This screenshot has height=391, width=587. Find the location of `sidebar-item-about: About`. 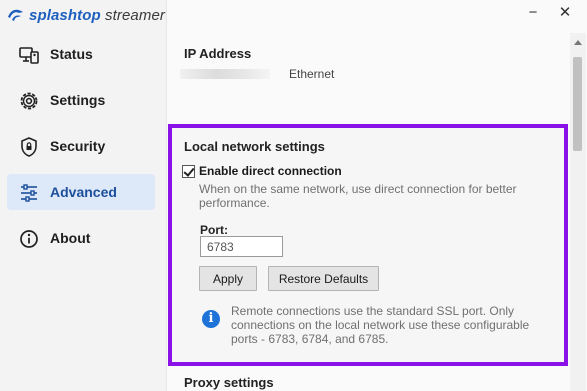

sidebar-item-about: About is located at coordinates (81, 238).